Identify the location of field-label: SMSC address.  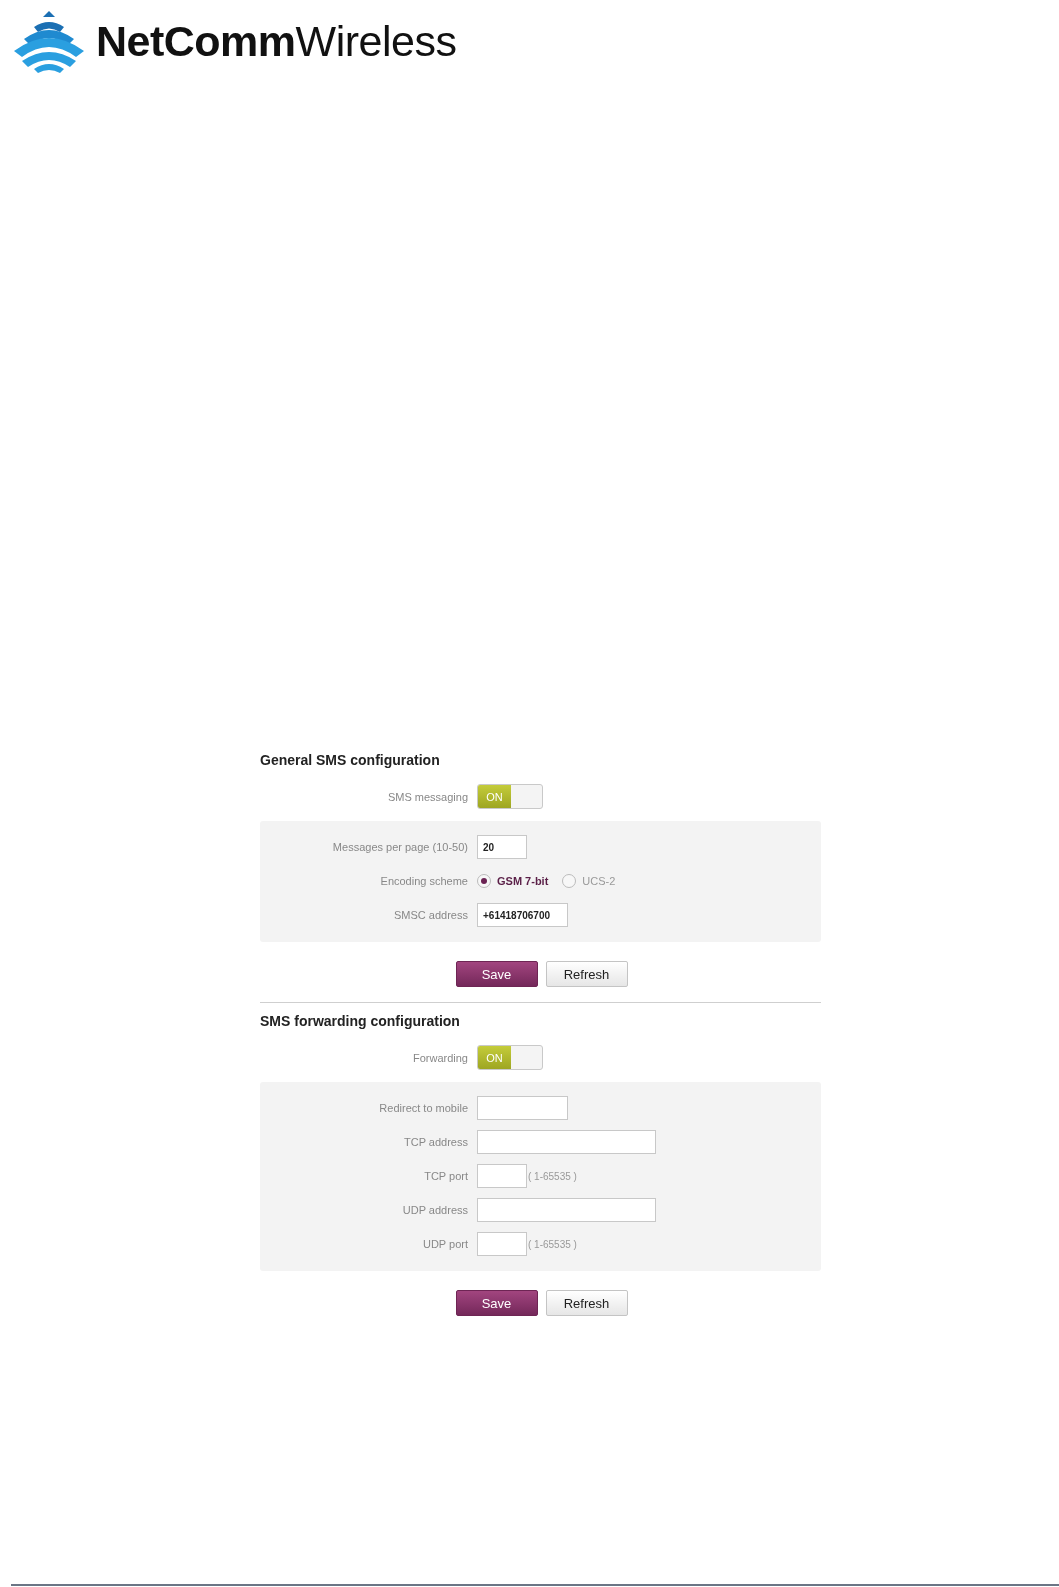
(430, 915).